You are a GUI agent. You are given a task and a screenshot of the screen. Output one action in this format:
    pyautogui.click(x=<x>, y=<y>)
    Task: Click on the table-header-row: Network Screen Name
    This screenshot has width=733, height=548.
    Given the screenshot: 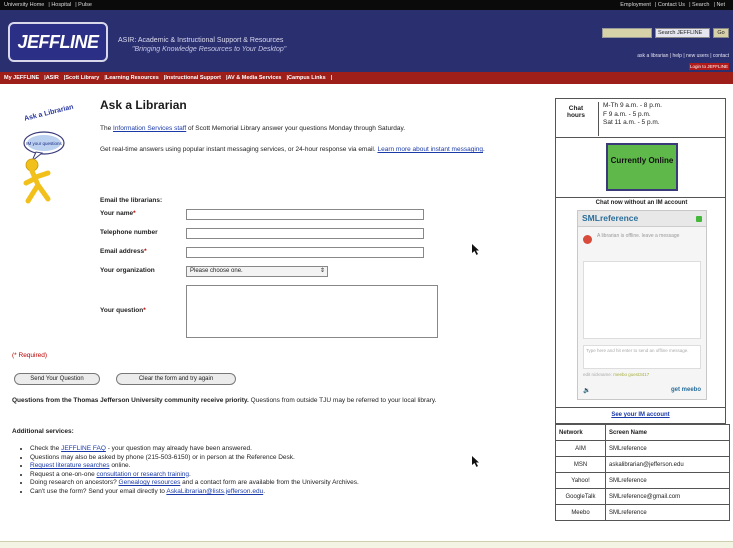 What is the action you would take?
    pyautogui.click(x=642, y=432)
    